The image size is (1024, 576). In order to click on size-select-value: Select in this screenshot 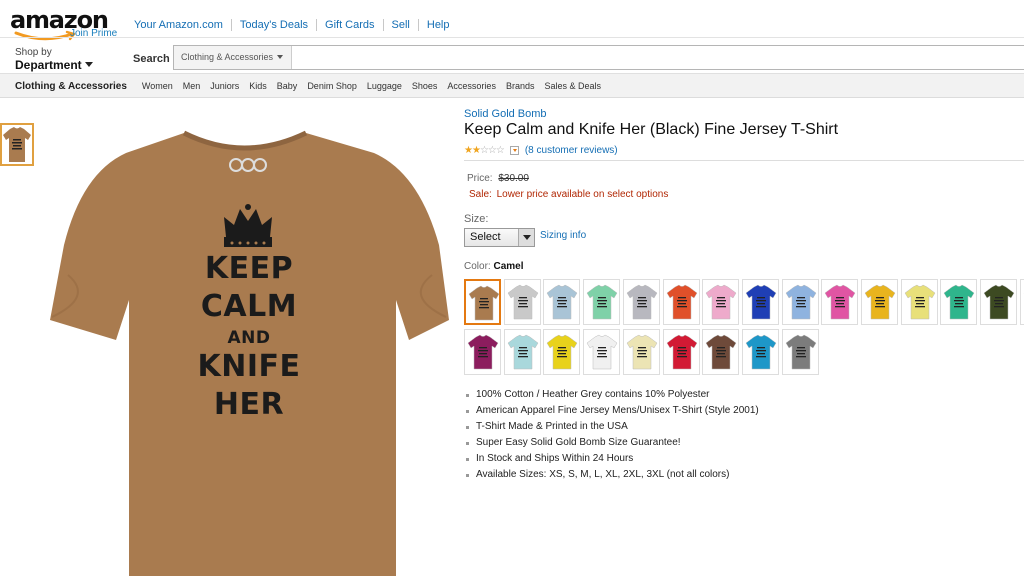, I will do `click(485, 237)`.